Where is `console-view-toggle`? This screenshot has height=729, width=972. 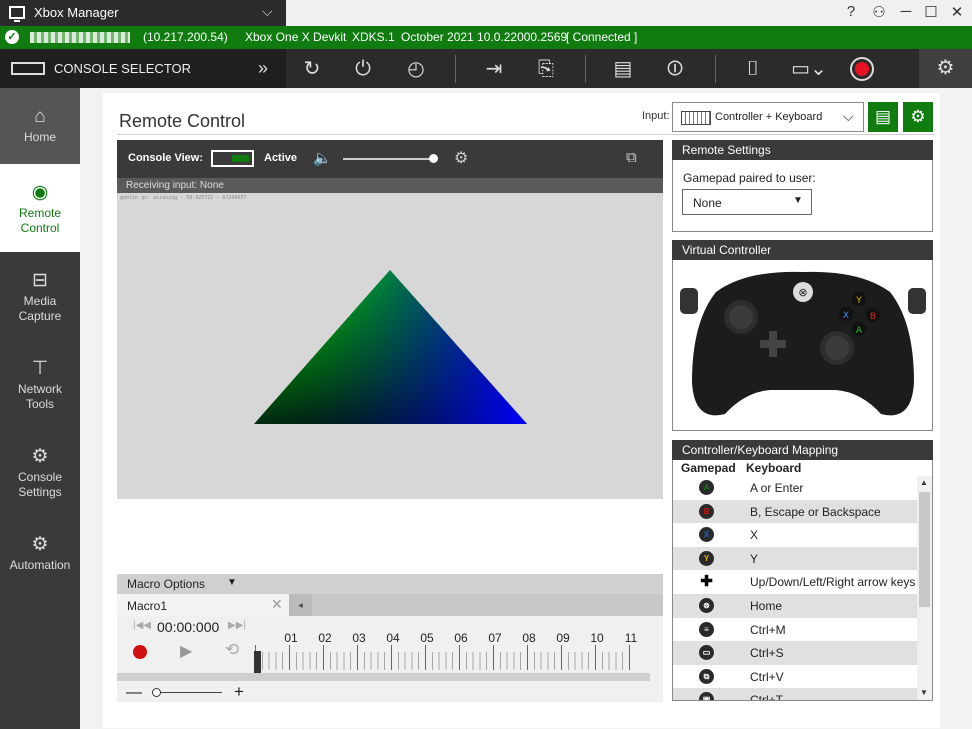 console-view-toggle is located at coordinates (232, 158).